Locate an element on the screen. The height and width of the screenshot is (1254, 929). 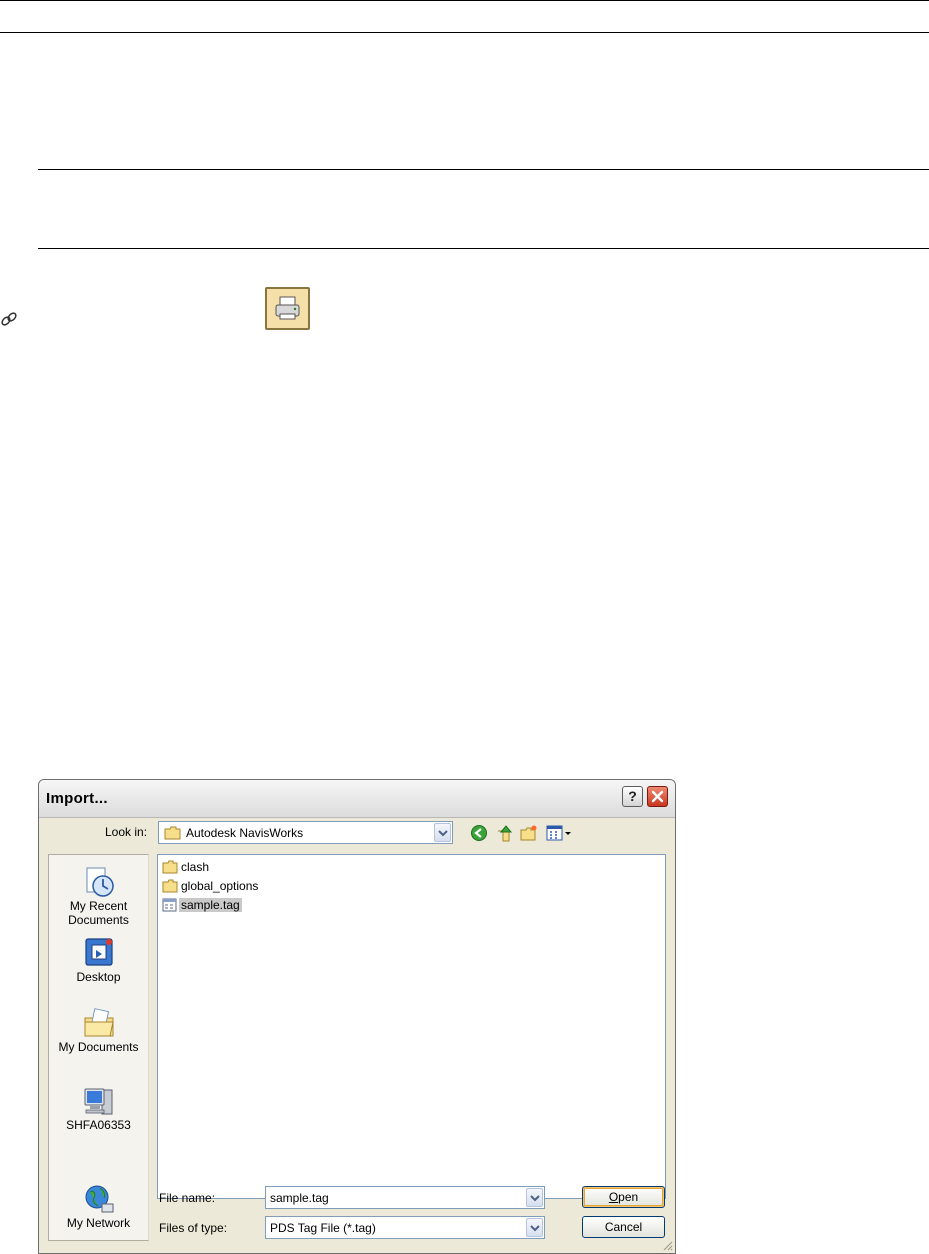
look-in-value: Autodesk NavisWorks is located at coordinates (245, 833).